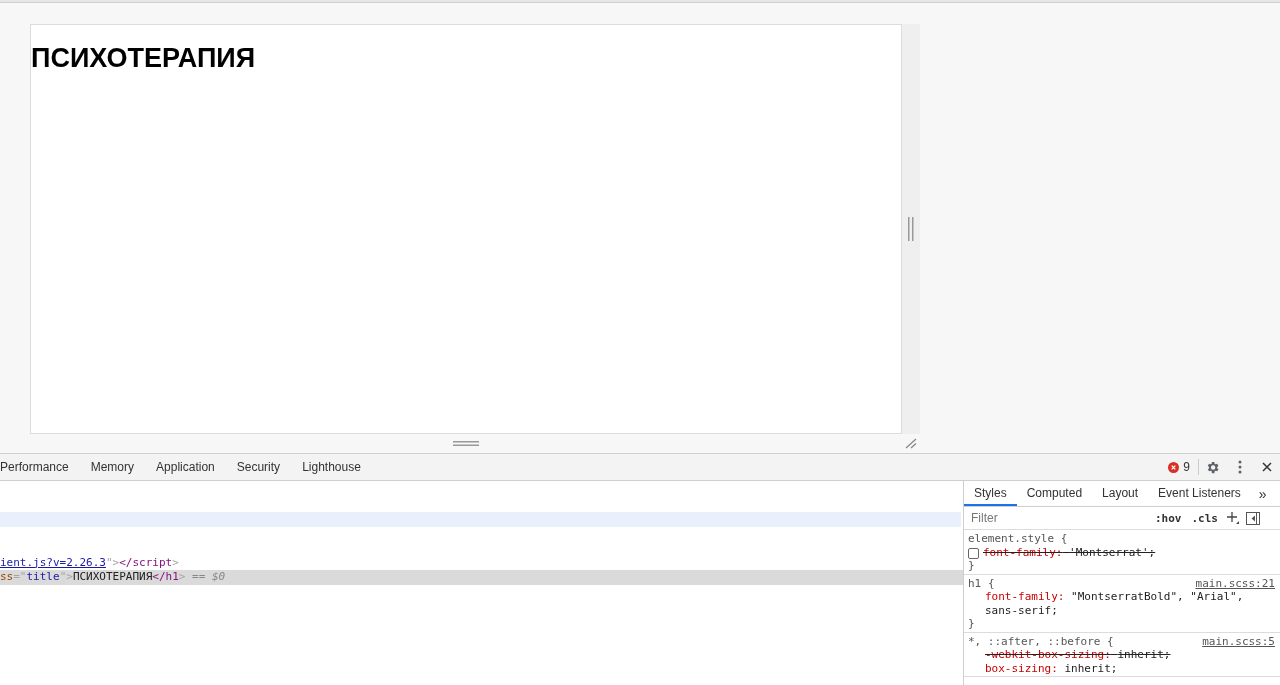 The height and width of the screenshot is (685, 1280). I want to click on sidebar-tab: Event Listeners, so click(1199, 493).